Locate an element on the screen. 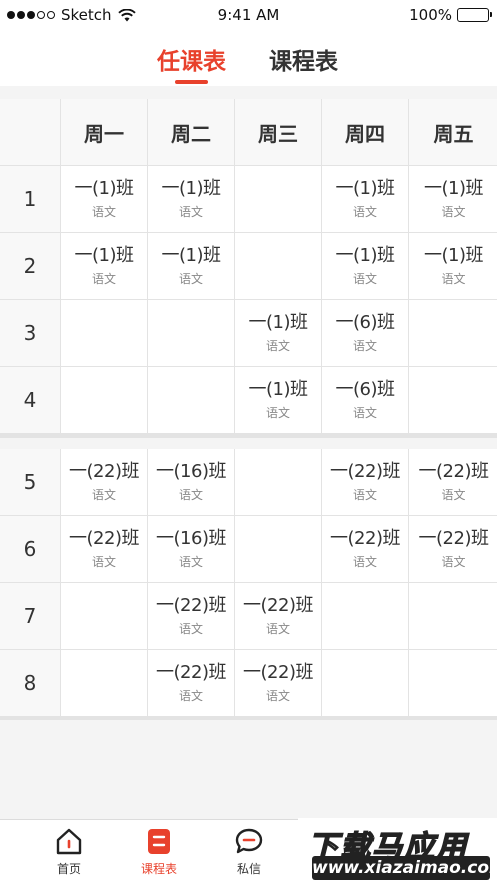 The width and height of the screenshot is (497, 883). period-label: 1 is located at coordinates (30, 199).